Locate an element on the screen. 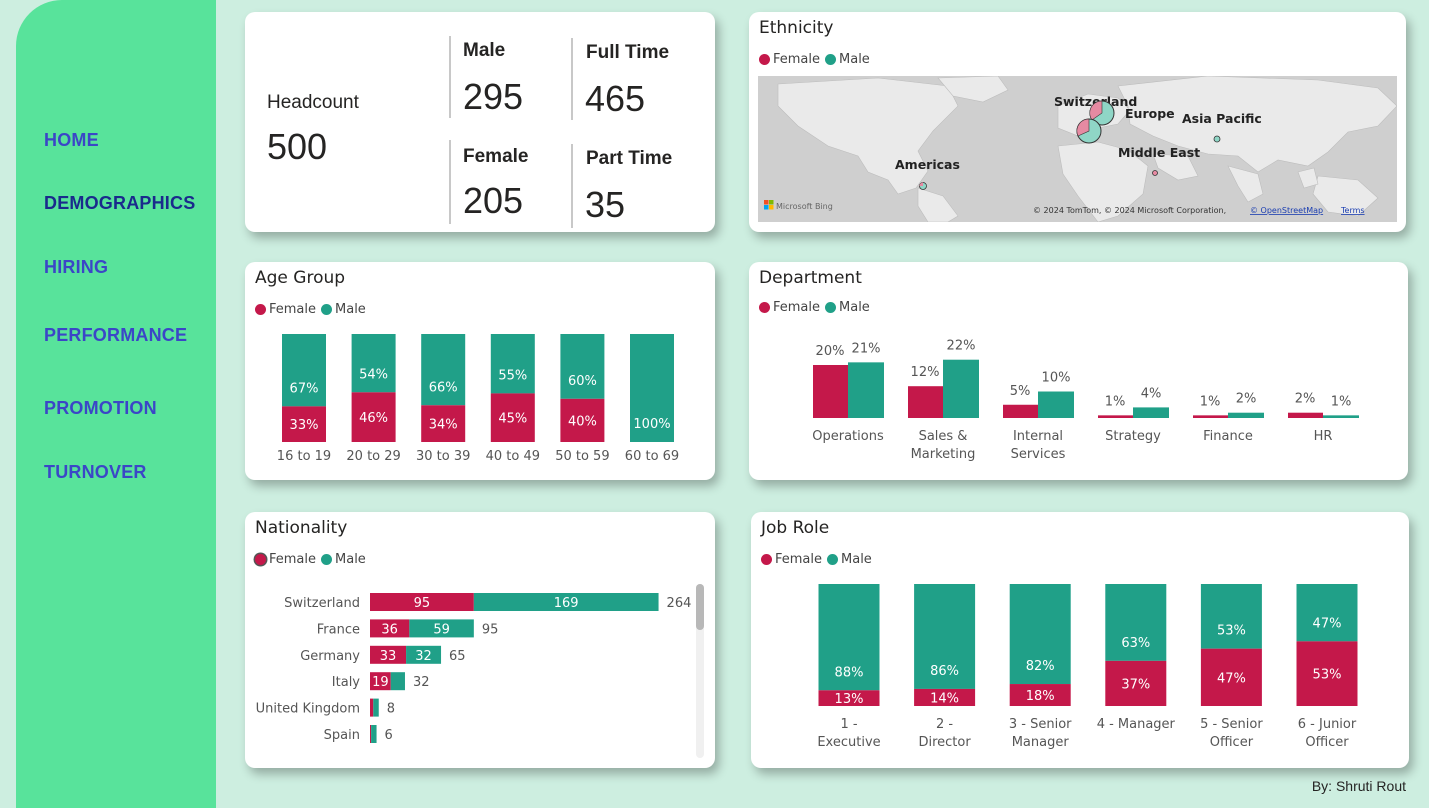  category-label-1-executive: 1 - is located at coordinates (848, 724).